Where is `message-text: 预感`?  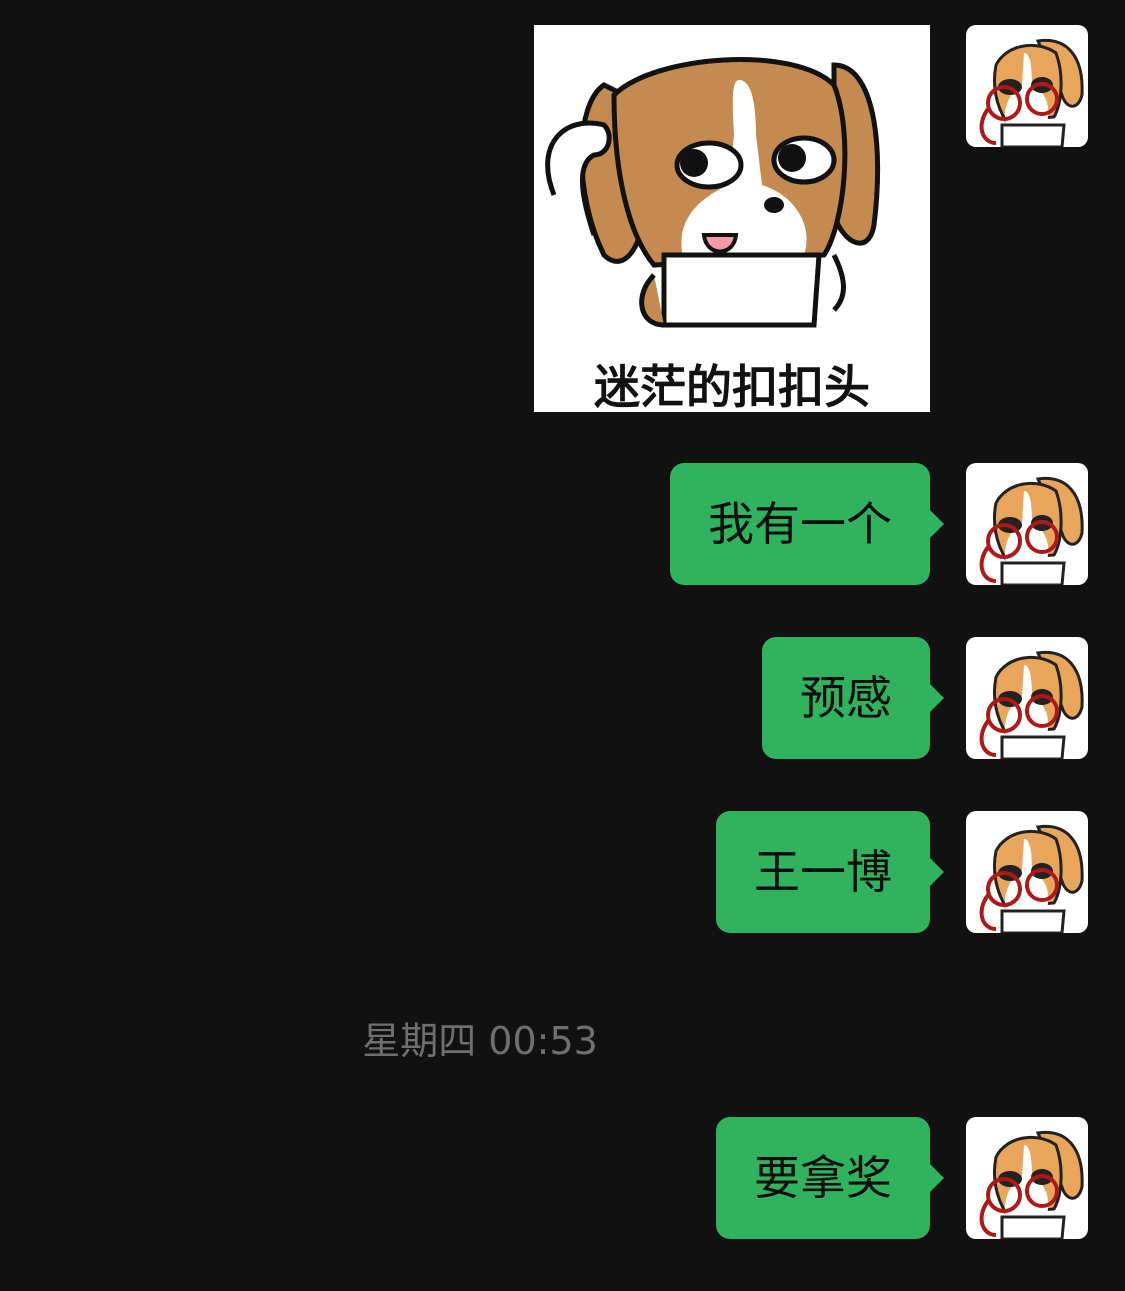
message-text: 预感 is located at coordinates (846, 698).